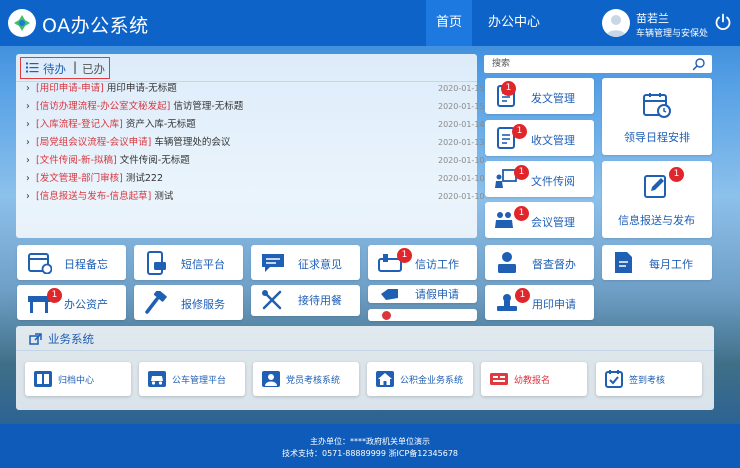 The height and width of the screenshot is (468, 740). What do you see at coordinates (203, 304) in the screenshot?
I see `tile-label: 报修服务` at bounding box center [203, 304].